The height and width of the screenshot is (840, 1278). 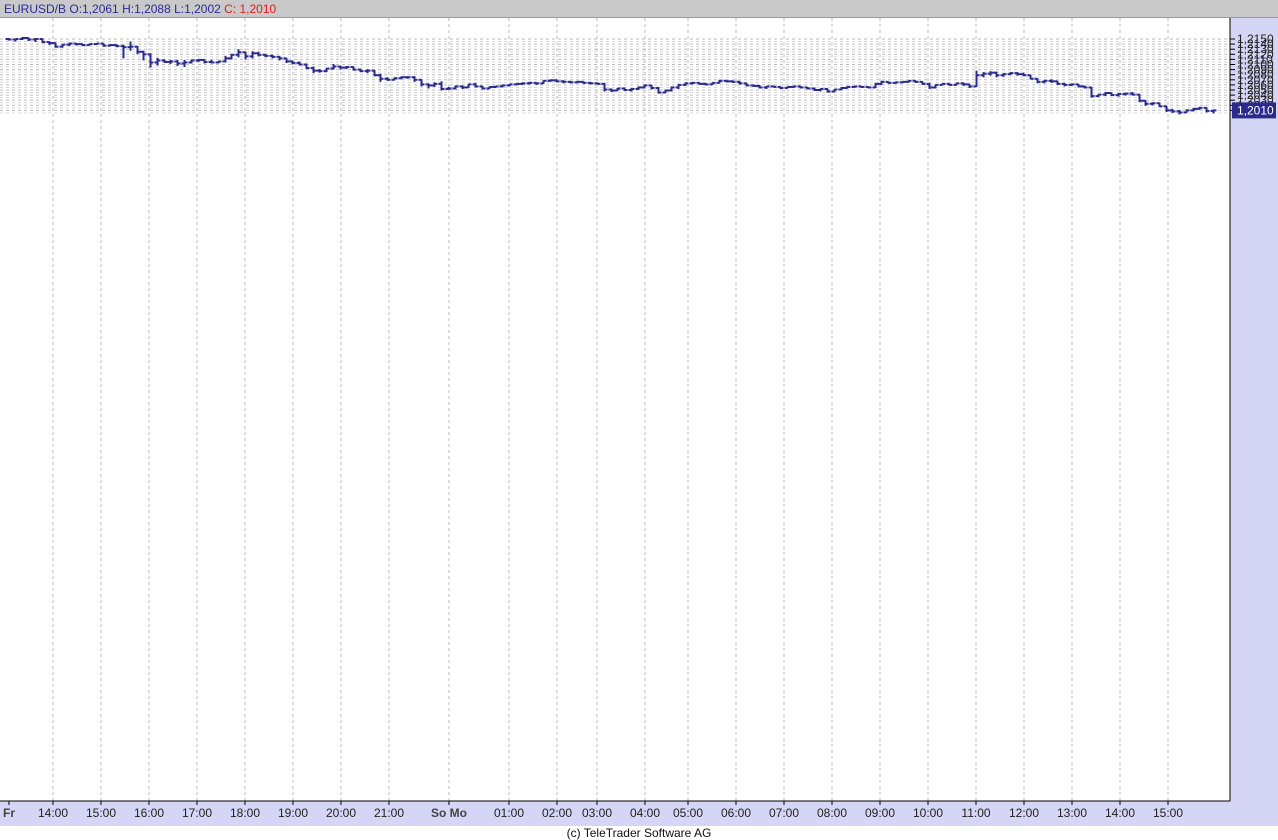 What do you see at coordinates (341, 813) in the screenshot?
I see `x-tick-label: 20:00` at bounding box center [341, 813].